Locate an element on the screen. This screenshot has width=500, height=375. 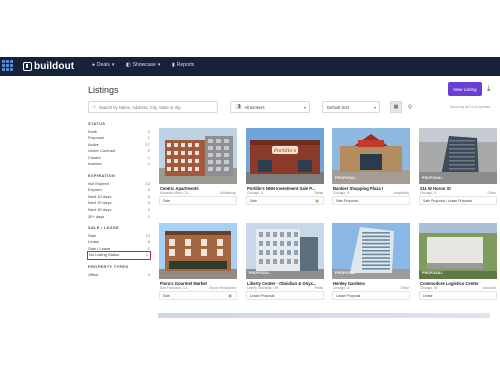
nav-showcase: ◧ Showcase ▾ is located at coordinates (143, 65).